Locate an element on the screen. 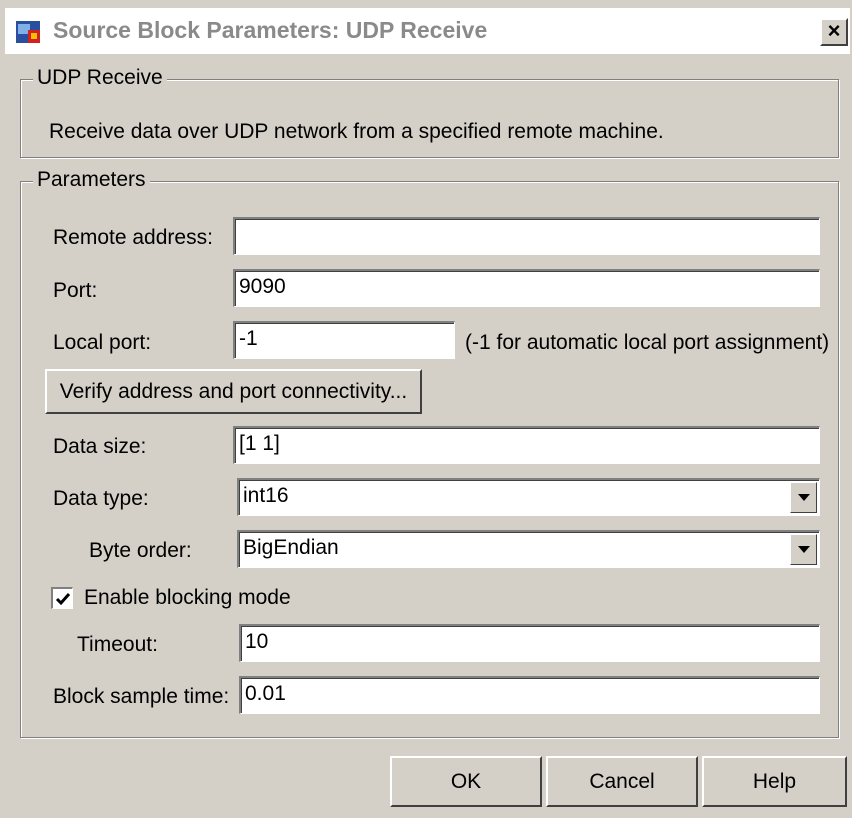  close-button: × is located at coordinates (834, 32).